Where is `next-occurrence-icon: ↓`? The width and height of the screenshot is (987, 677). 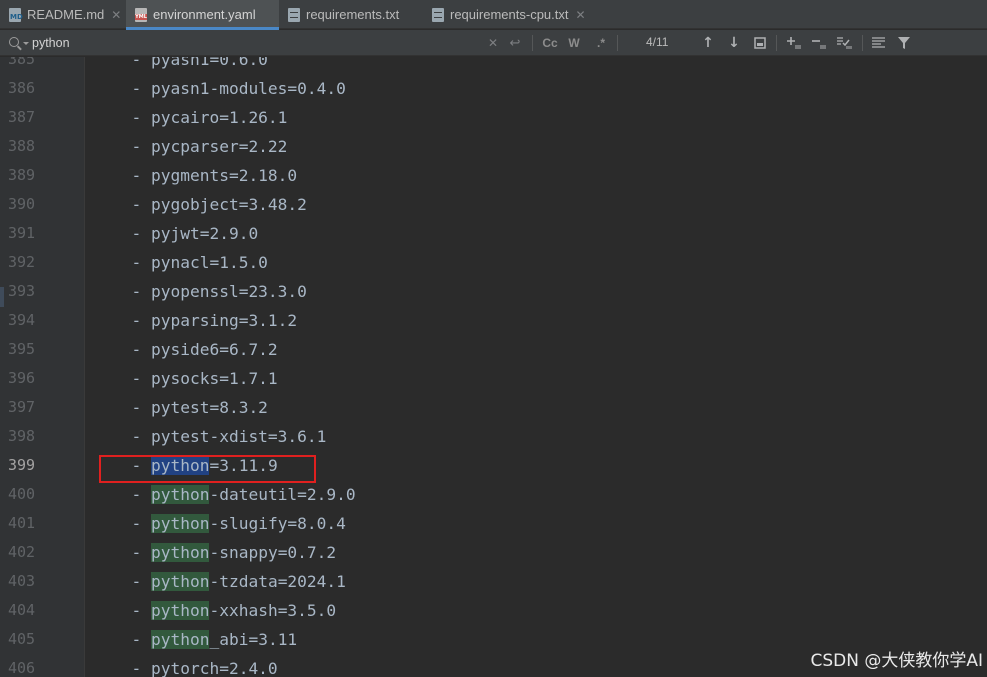
next-occurrence-icon: ↓ is located at coordinates (734, 43).